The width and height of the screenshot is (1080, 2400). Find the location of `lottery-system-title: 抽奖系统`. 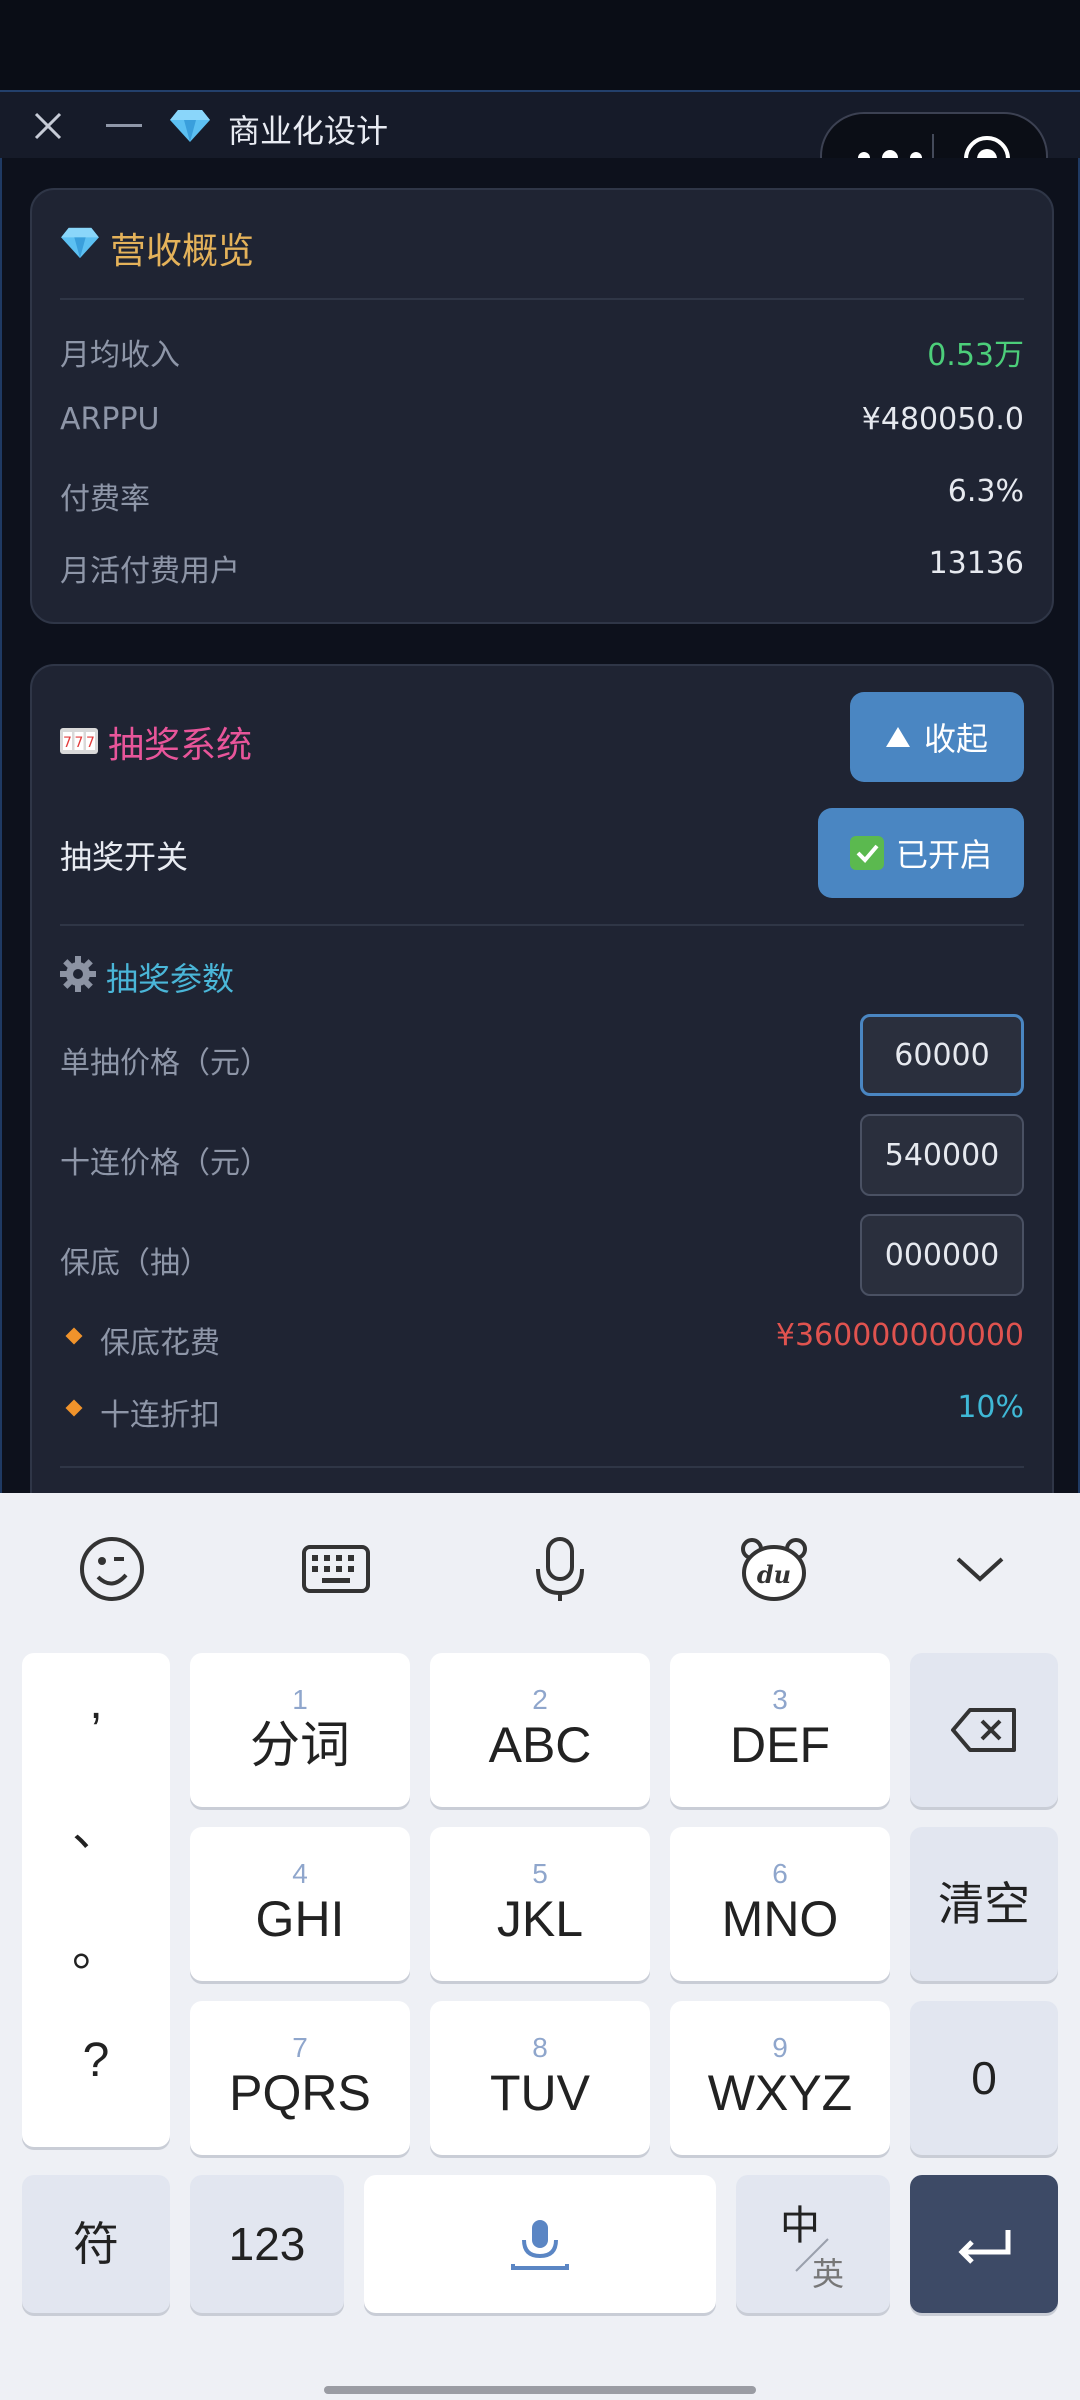

lottery-system-title: 抽奖系统 is located at coordinates (180, 745).